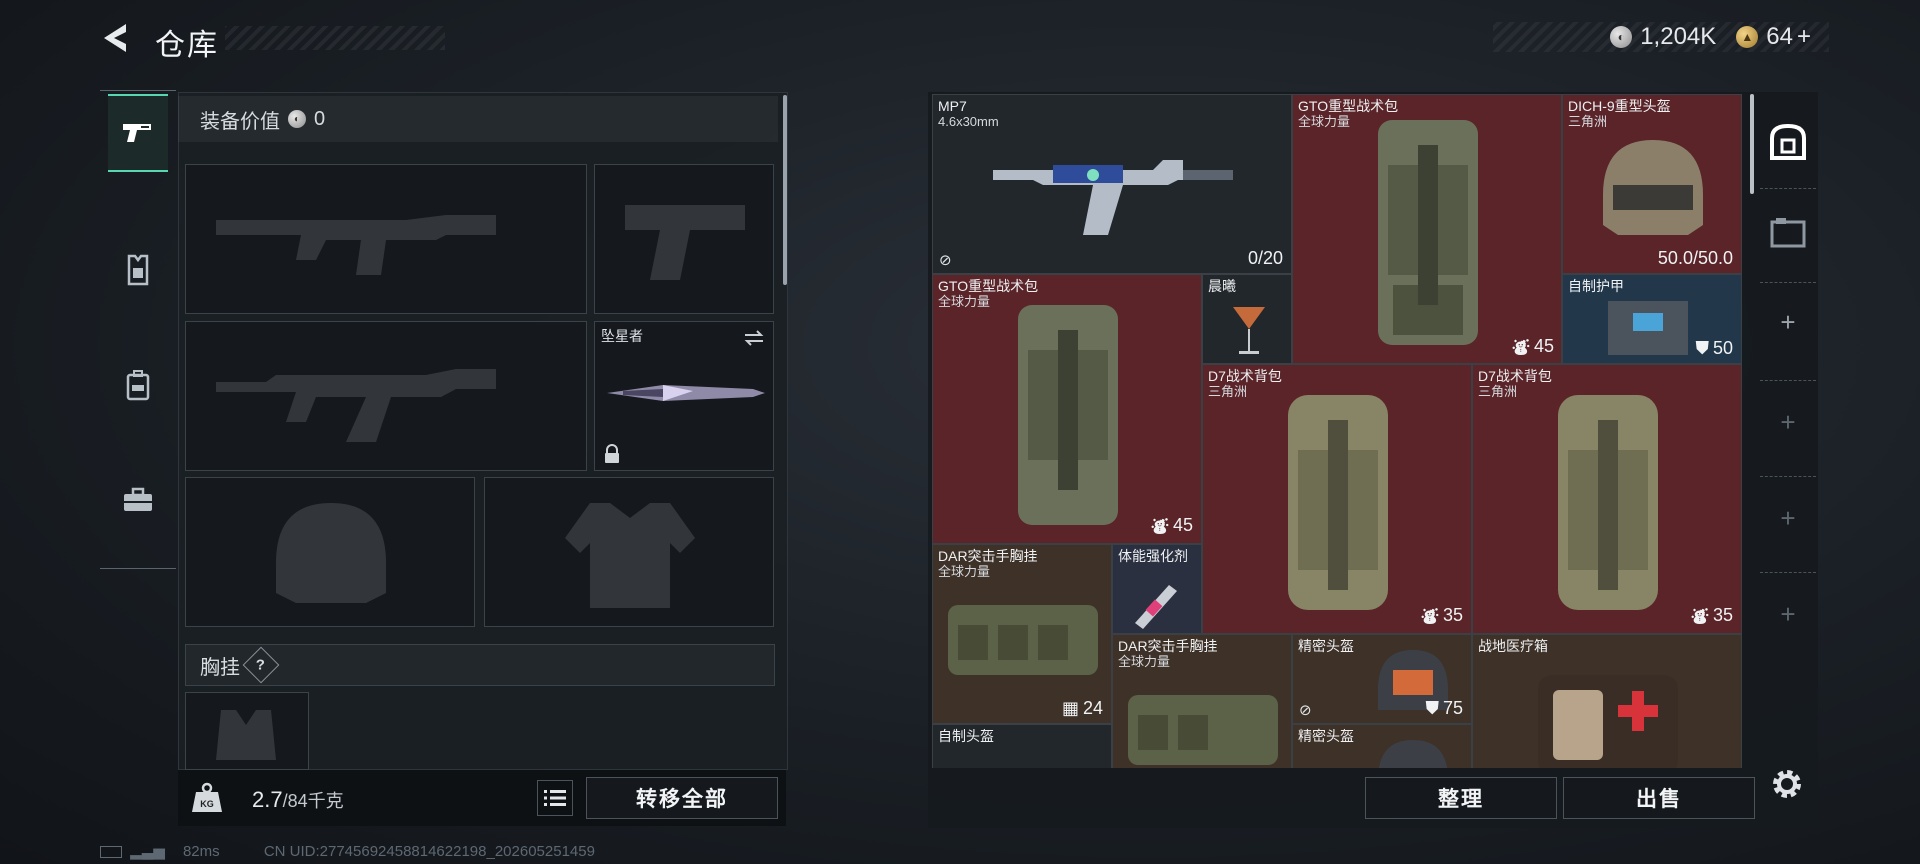  What do you see at coordinates (1607, 701) in the screenshot?
I see `storage-item-field-medkit: 战地医疗箱` at bounding box center [1607, 701].